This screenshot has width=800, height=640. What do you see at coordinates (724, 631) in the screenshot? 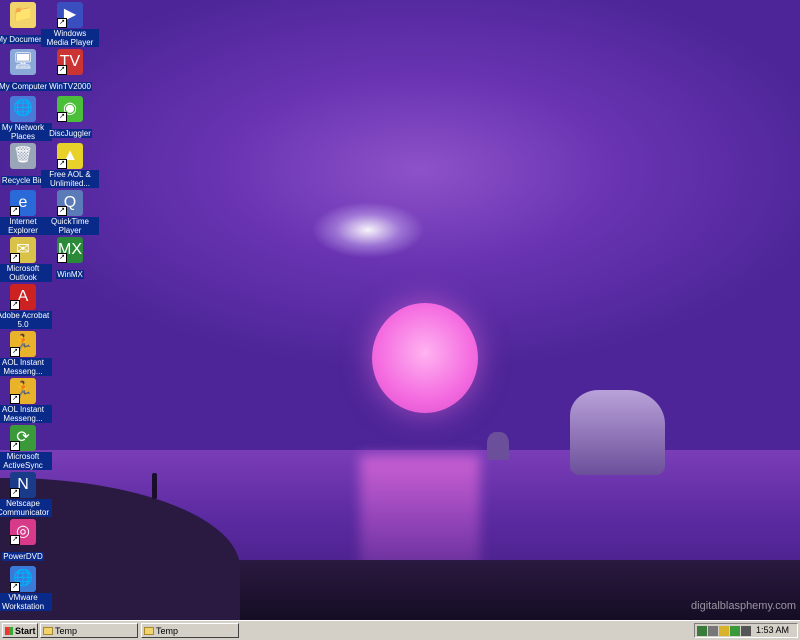
I see `pen-tray-icon` at bounding box center [724, 631].